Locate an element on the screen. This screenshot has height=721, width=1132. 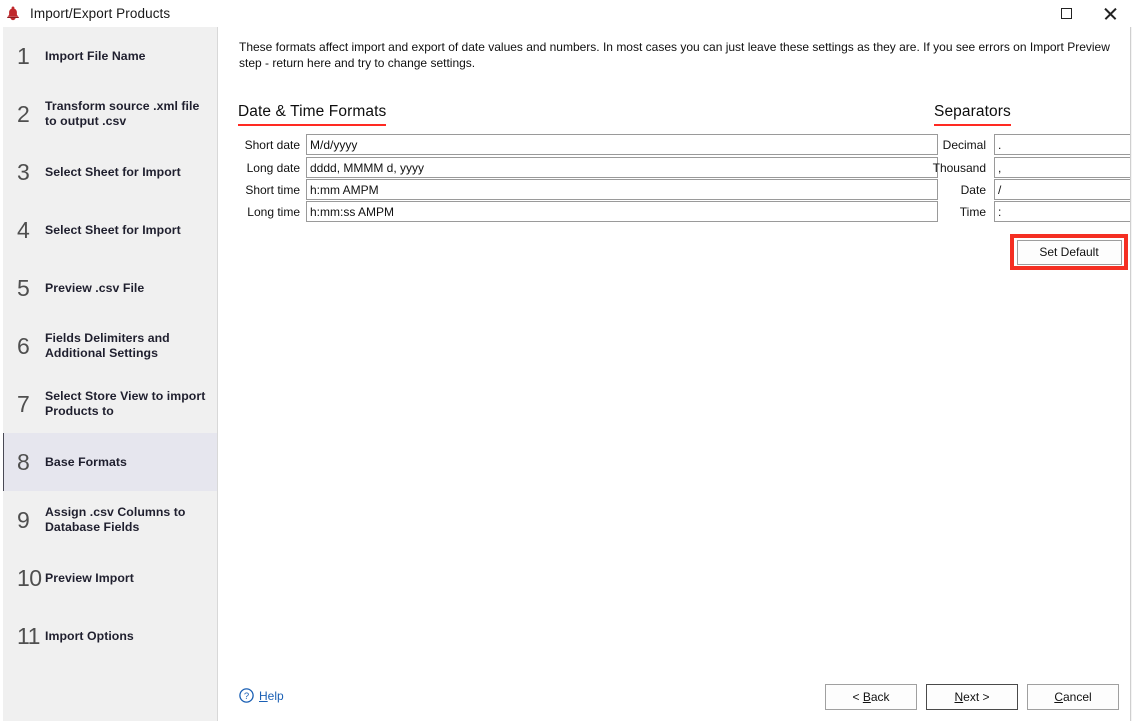
set-default-button: Set Default is located at coordinates (1069, 252).